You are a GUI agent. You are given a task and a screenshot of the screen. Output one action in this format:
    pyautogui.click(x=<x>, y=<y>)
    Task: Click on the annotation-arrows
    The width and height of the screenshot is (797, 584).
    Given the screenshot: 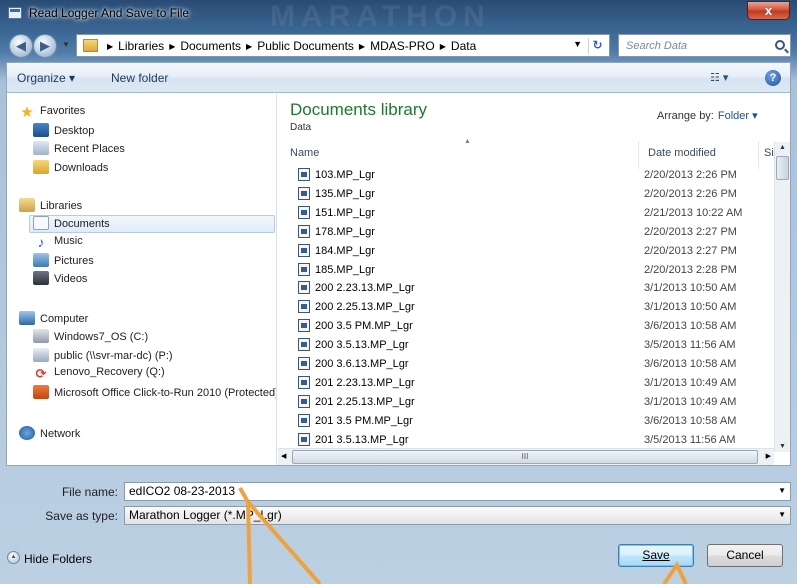 What is the action you would take?
    pyautogui.click(x=463, y=535)
    